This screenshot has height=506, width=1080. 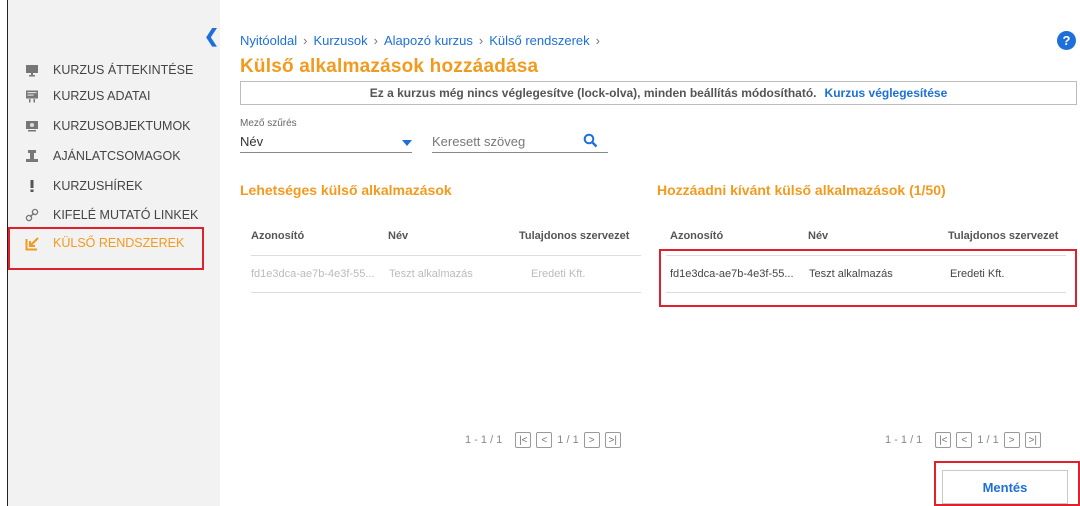 I want to click on field-filter-value: Név, so click(x=252, y=141).